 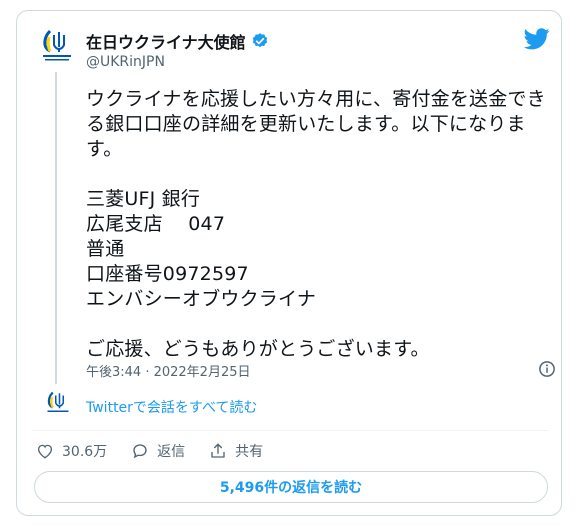 What do you see at coordinates (56, 228) in the screenshot?
I see `thread-line` at bounding box center [56, 228].